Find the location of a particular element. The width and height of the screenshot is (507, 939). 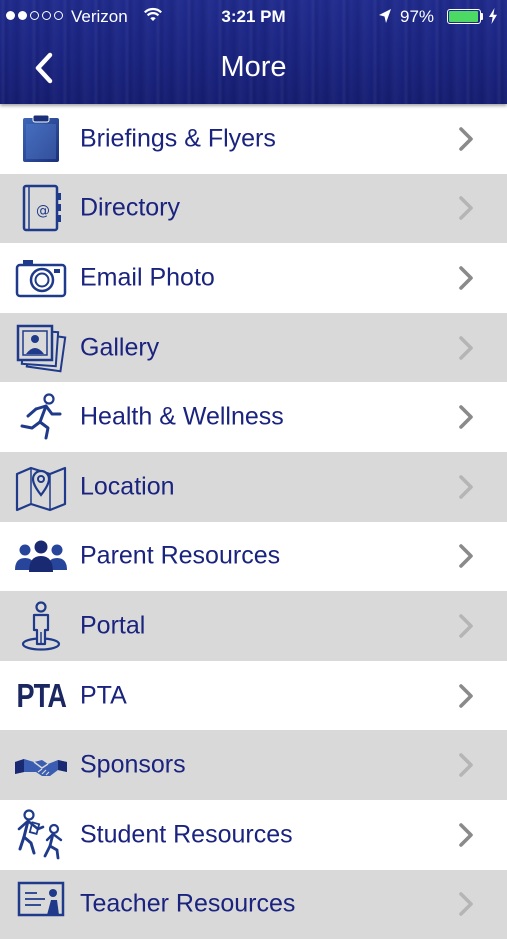

menu-item-label: Email Photo is located at coordinates (147, 277).